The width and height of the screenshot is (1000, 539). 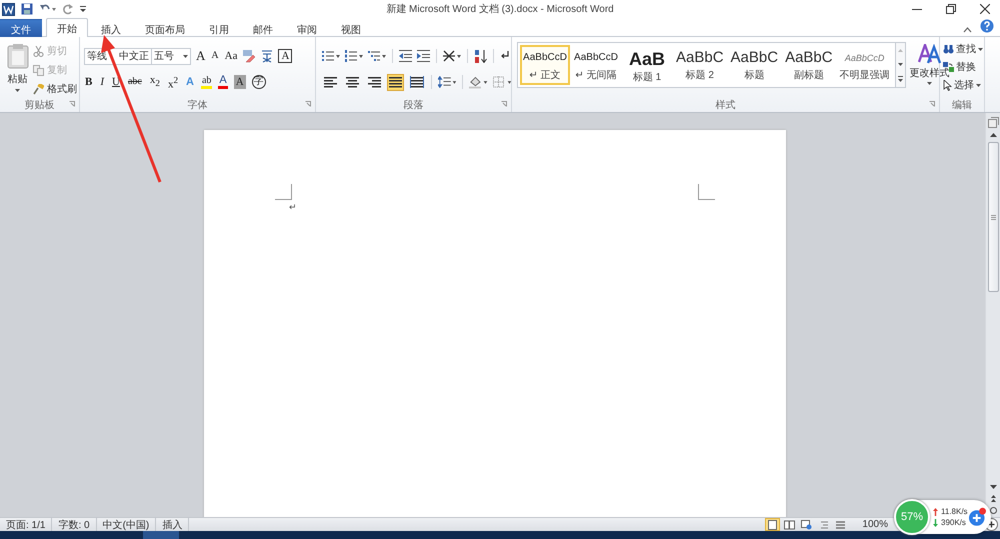 What do you see at coordinates (935, 512) in the screenshot?
I see `upload-arrow-icon` at bounding box center [935, 512].